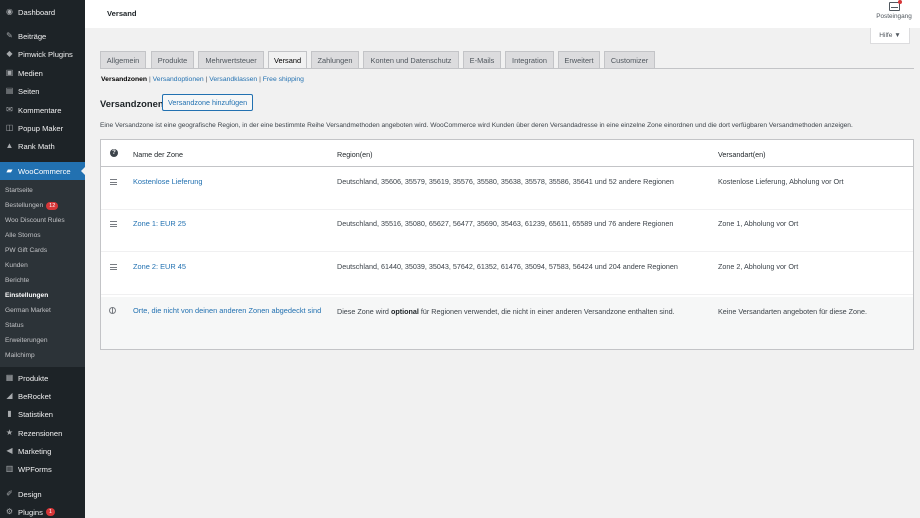 The height and width of the screenshot is (518, 920). I want to click on page-title: Versand, so click(122, 13).